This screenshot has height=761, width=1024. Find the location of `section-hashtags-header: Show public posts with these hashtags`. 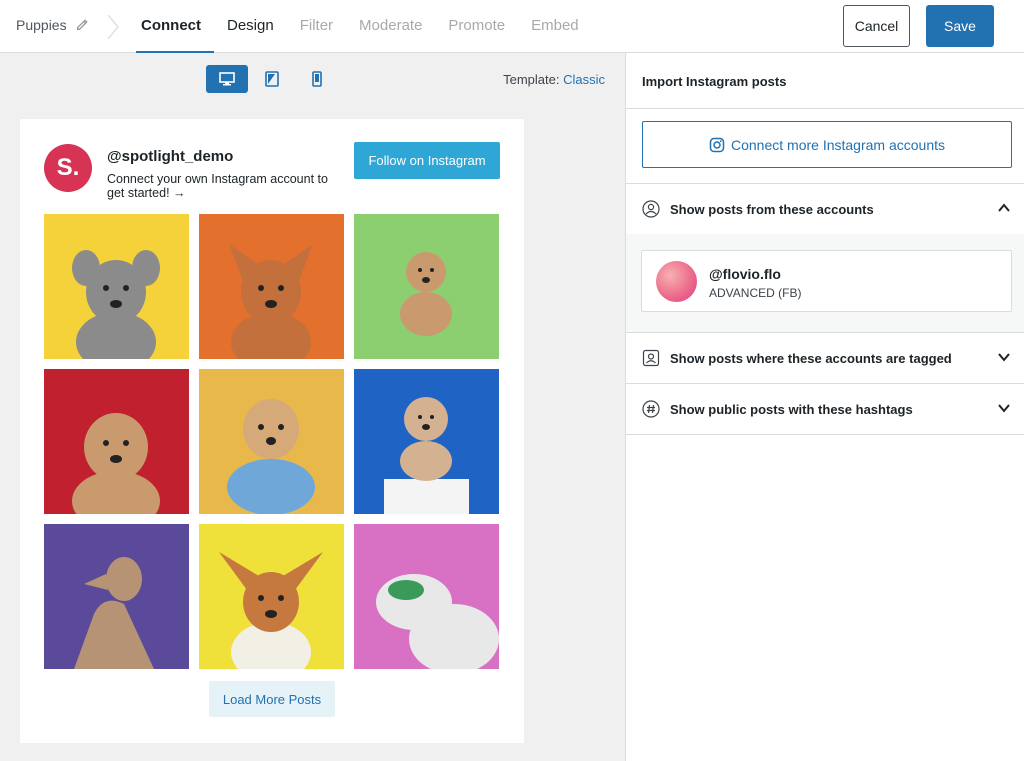

section-hashtags-header: Show public posts with these hashtags is located at coordinates (825, 409).